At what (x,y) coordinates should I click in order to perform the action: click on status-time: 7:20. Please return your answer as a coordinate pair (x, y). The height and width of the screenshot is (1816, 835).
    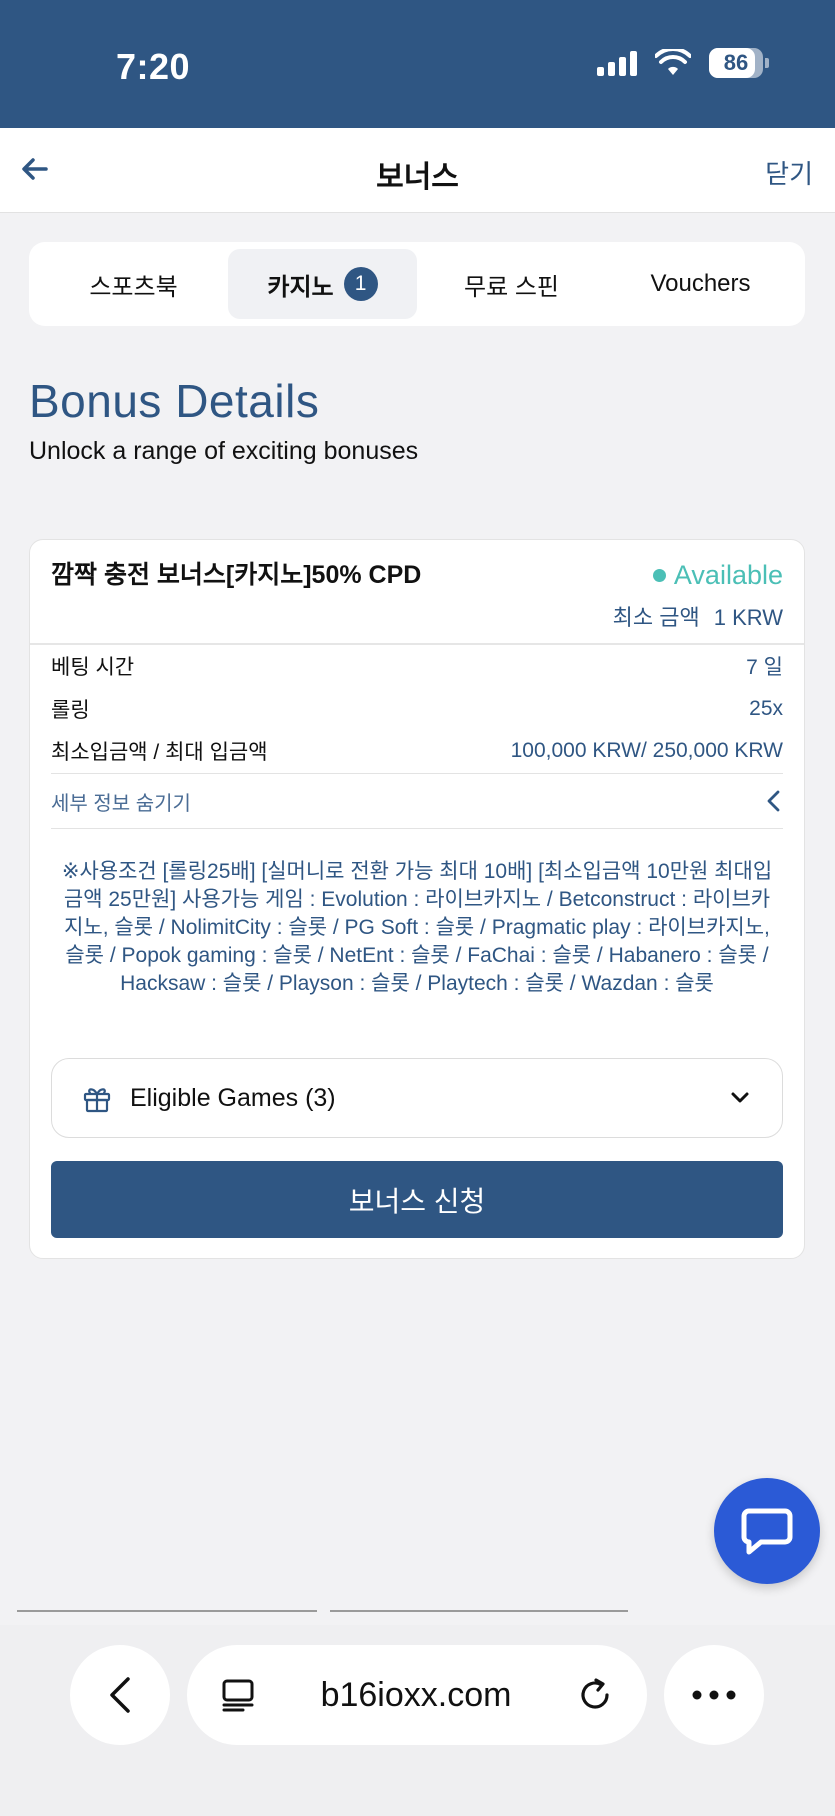
    Looking at the image, I should click on (153, 66).